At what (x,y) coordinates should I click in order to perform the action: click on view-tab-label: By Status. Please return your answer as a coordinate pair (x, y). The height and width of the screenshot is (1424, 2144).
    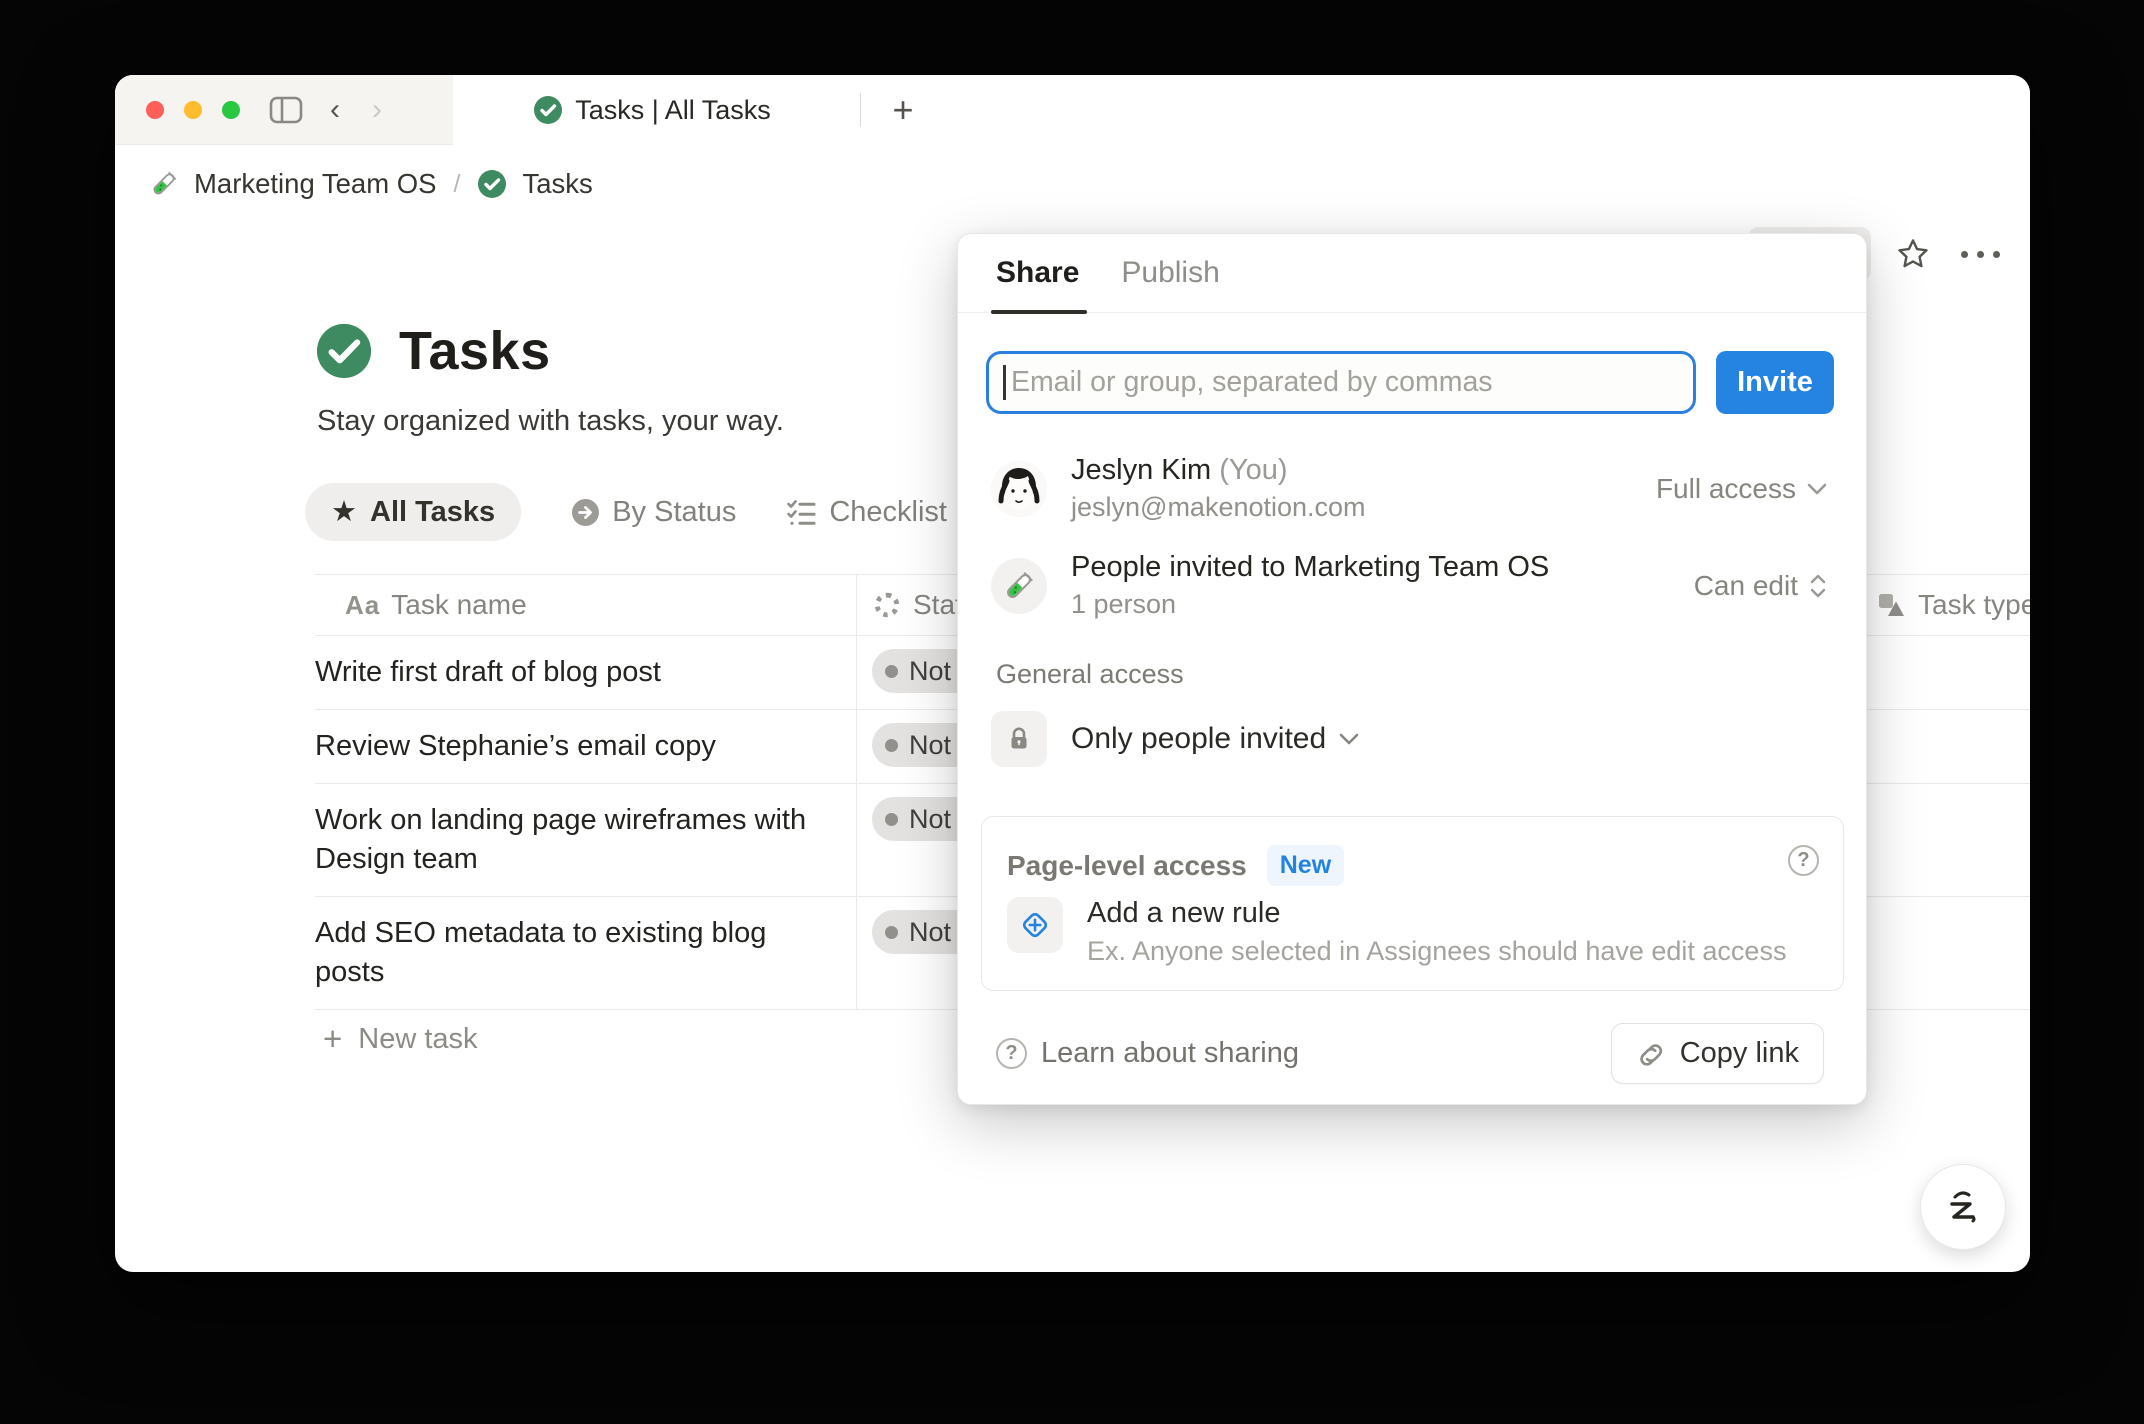
    Looking at the image, I should click on (674, 511).